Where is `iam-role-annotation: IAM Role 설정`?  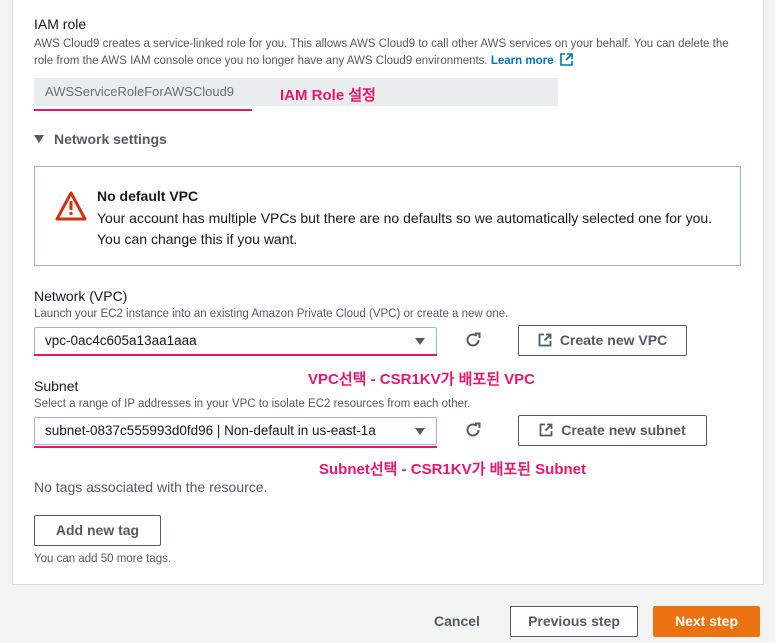 iam-role-annotation: IAM Role 설정 is located at coordinates (328, 95).